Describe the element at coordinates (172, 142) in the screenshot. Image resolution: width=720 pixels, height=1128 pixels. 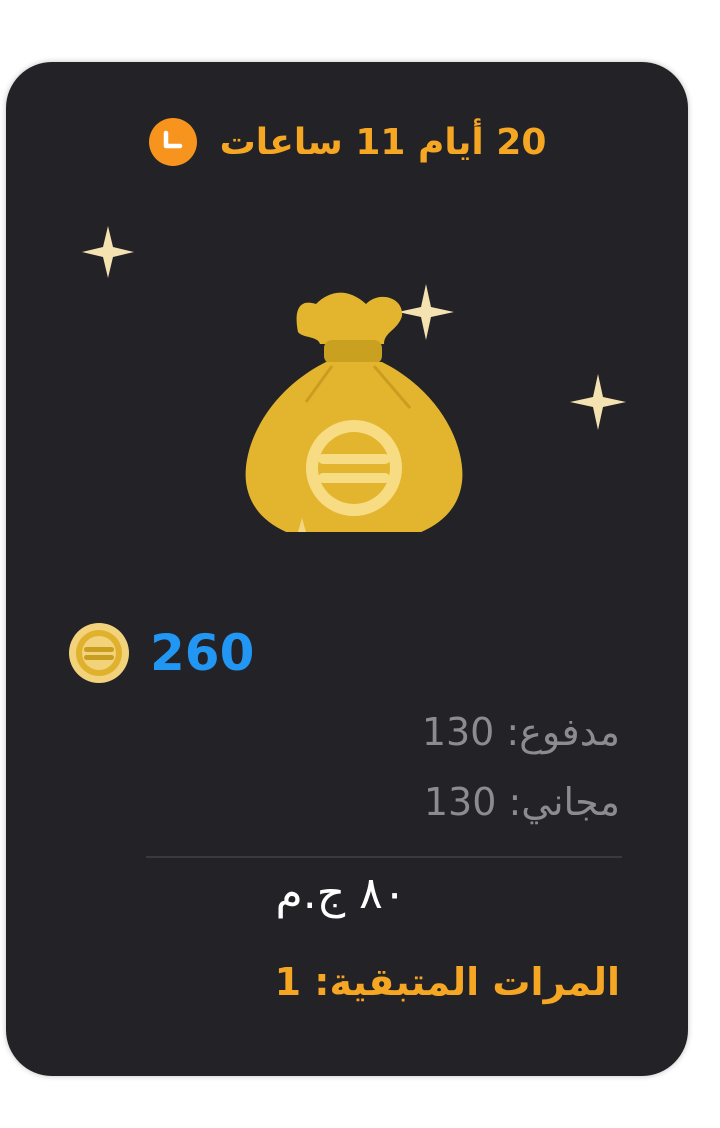
I see `clock-icon` at that location.